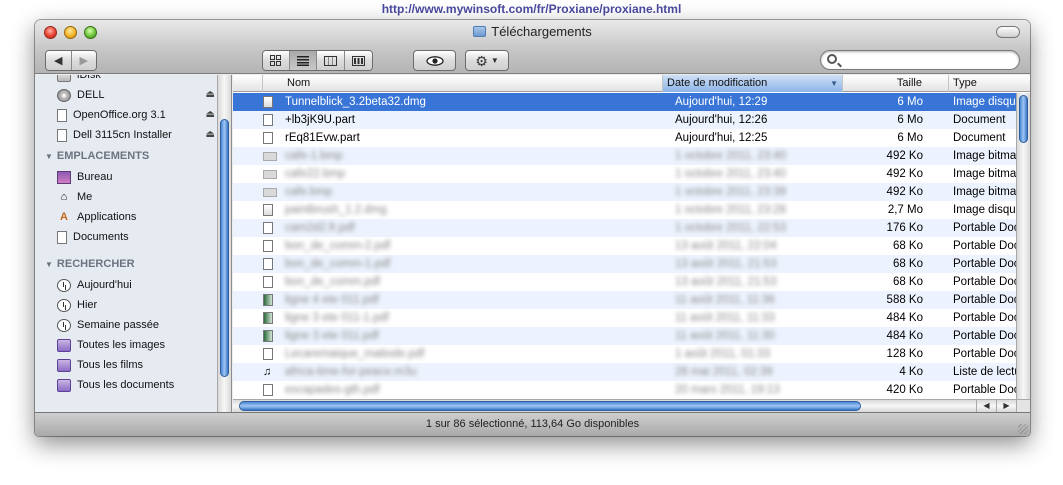  Describe the element at coordinates (1008, 32) in the screenshot. I see `toolbar-toggle-button` at that location.